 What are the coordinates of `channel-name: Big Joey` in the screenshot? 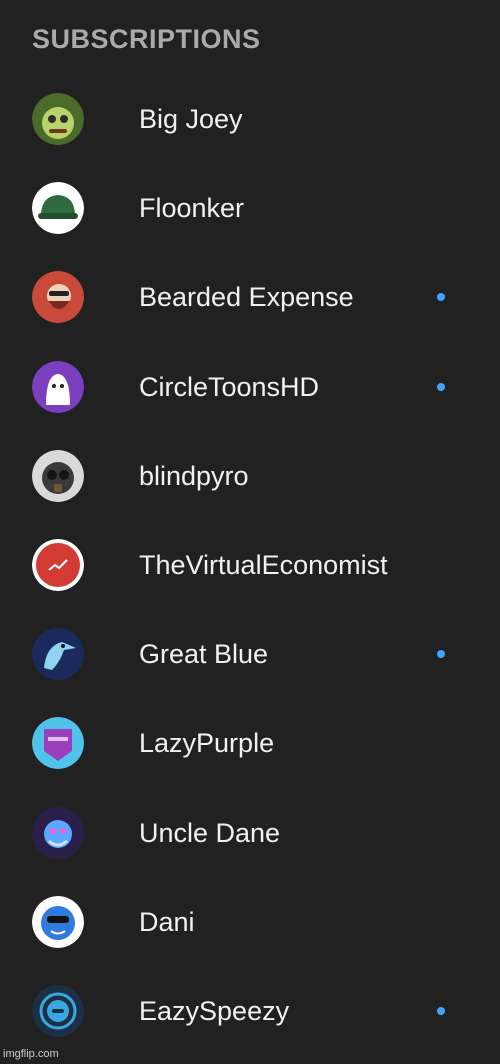 It's located at (191, 119).